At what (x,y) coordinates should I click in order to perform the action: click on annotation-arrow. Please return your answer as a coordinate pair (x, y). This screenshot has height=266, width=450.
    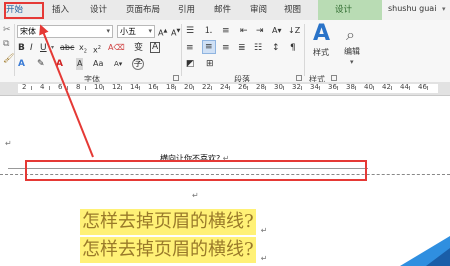
    Looking at the image, I should click on (66, 91).